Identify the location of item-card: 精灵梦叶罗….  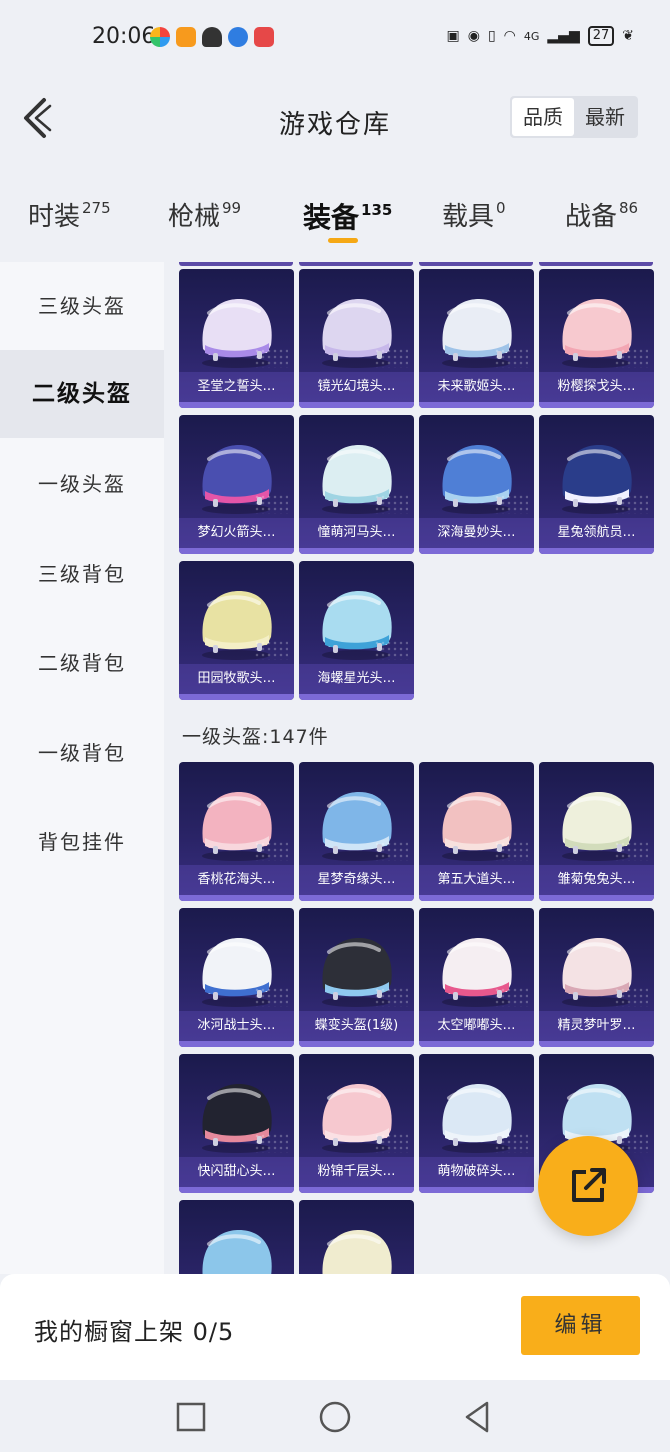
(596, 977).